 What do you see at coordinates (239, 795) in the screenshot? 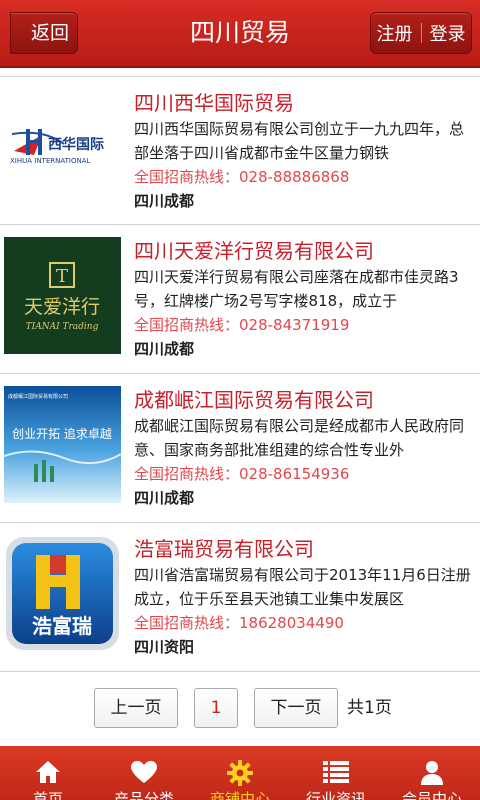
I see `nav-shop-center-label: 商铺中心` at bounding box center [239, 795].